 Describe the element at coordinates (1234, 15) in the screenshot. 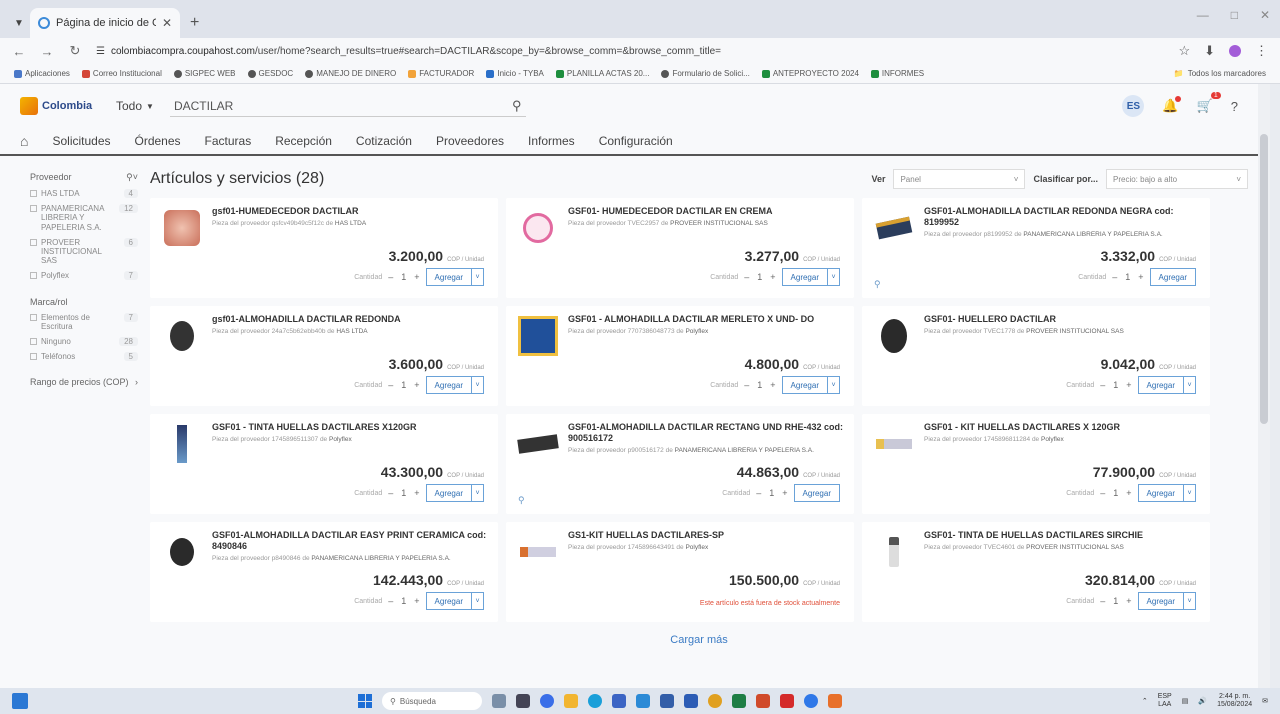

I see `maximize-icon: □` at that location.